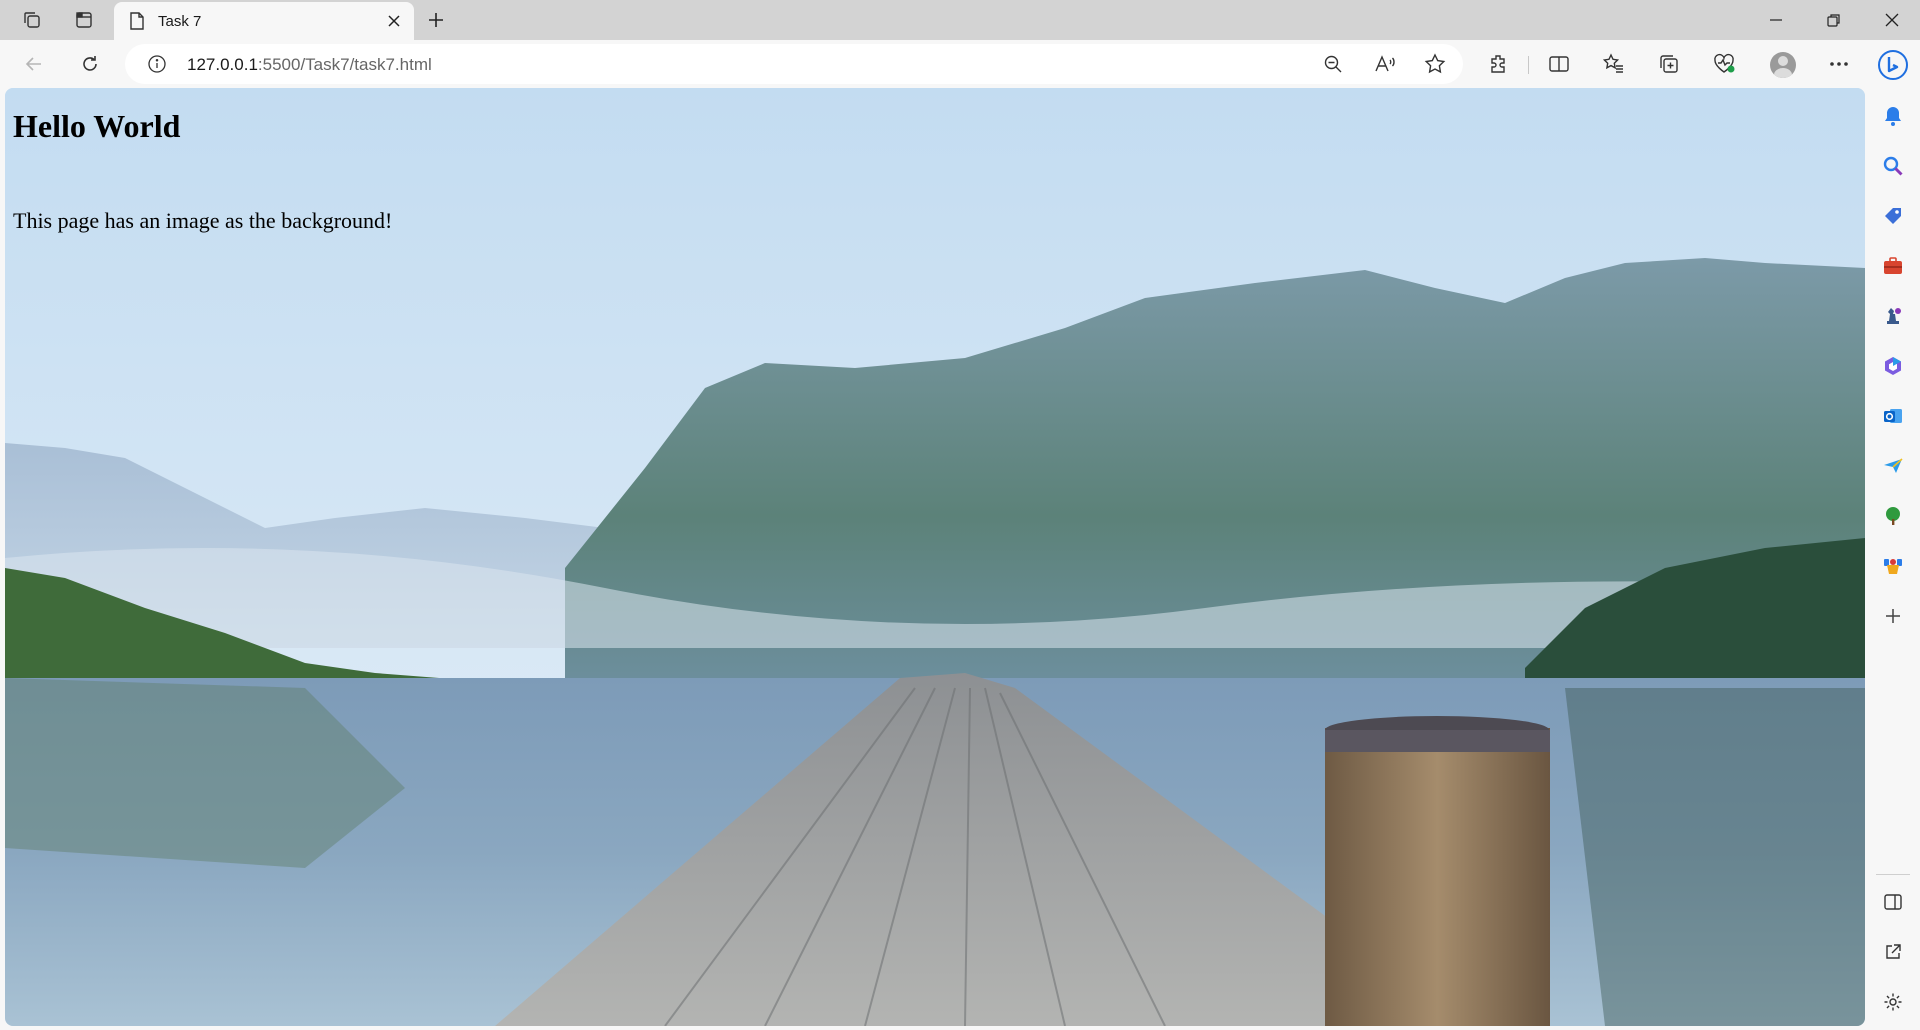 The image size is (1920, 1030). What do you see at coordinates (180, 21) in the screenshot?
I see `tab-title: Task 7` at bounding box center [180, 21].